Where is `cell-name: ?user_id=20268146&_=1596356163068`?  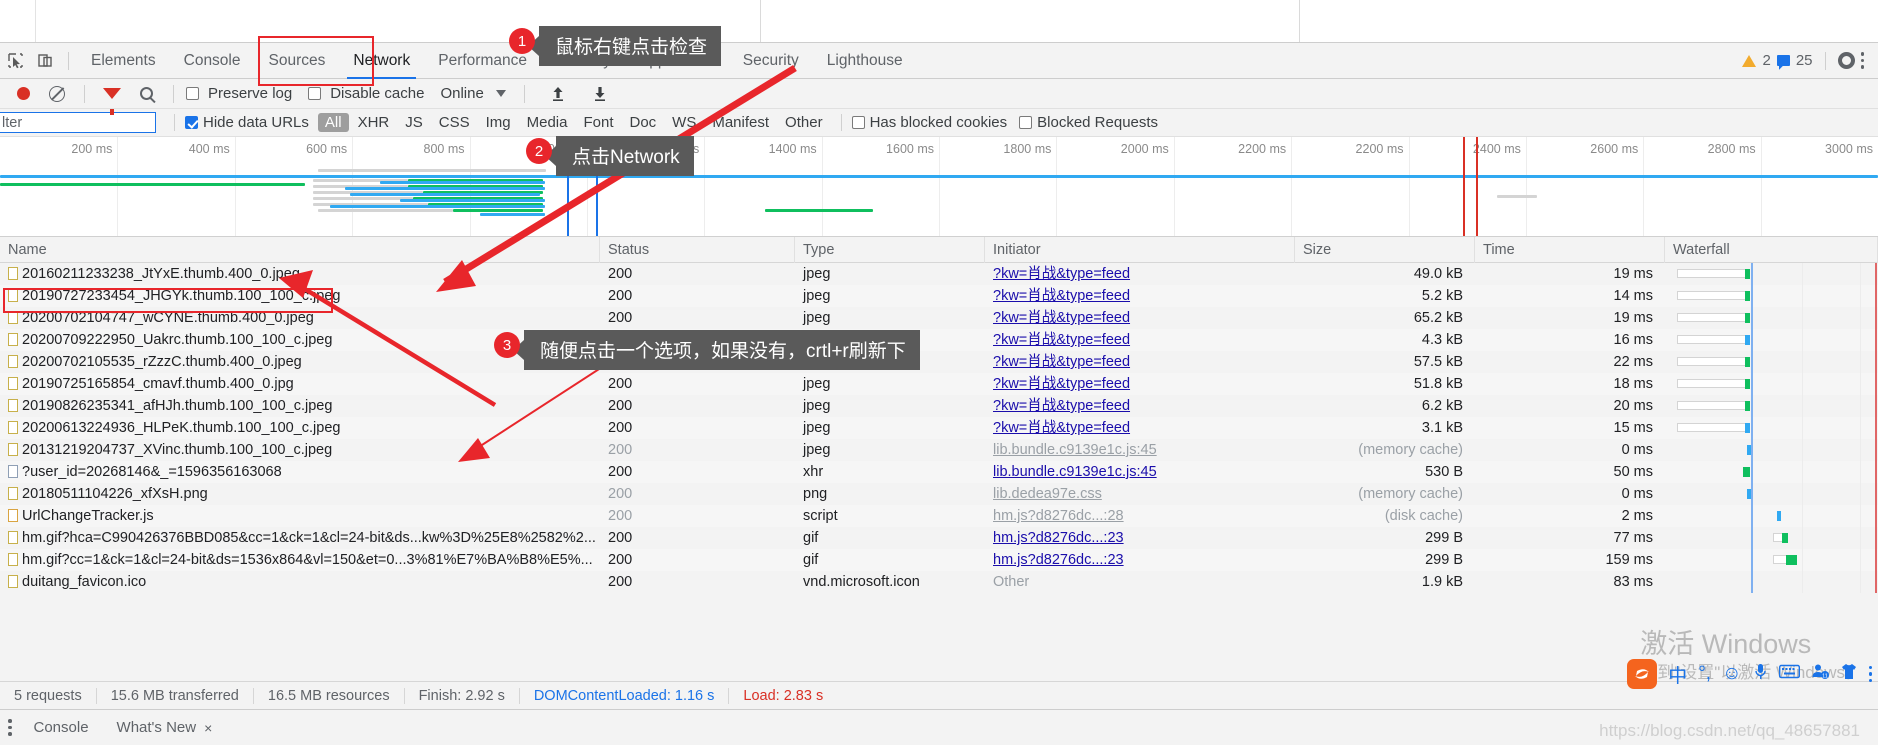
cell-name: ?user_id=20268146&_=1596356163068 is located at coordinates (300, 472).